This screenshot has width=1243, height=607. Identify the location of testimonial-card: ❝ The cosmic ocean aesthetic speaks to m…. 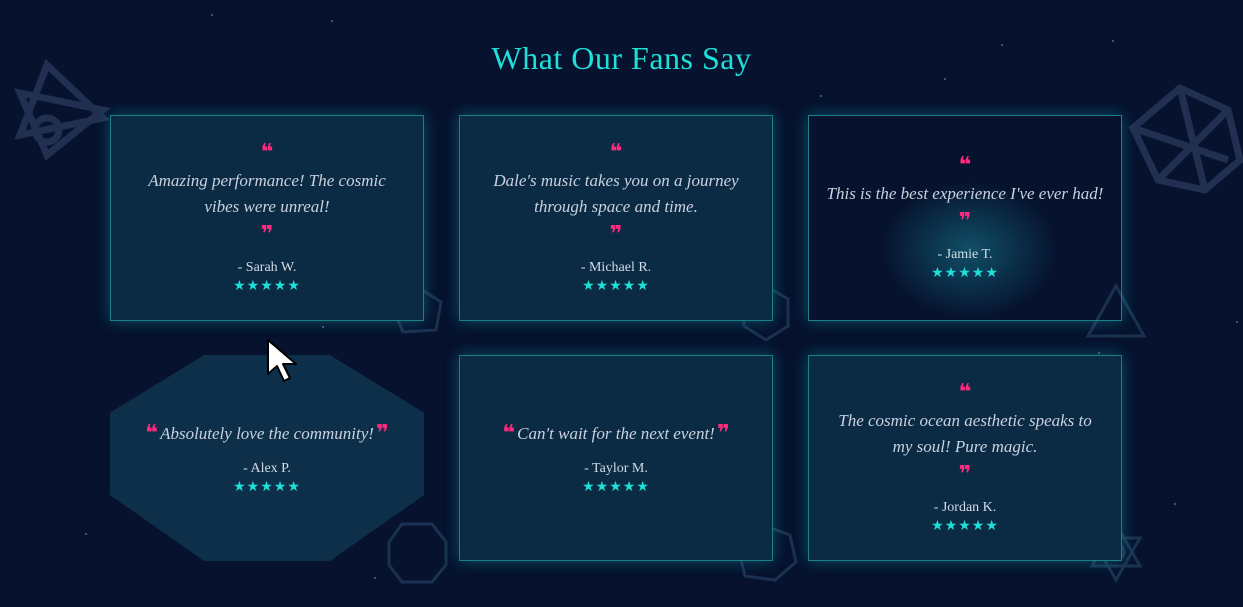
(965, 458).